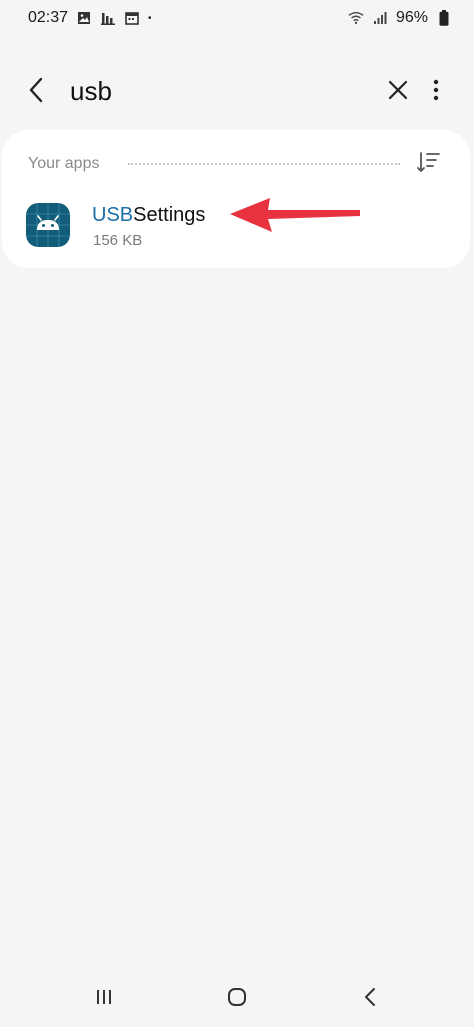  I want to click on signal-icon, so click(380, 18).